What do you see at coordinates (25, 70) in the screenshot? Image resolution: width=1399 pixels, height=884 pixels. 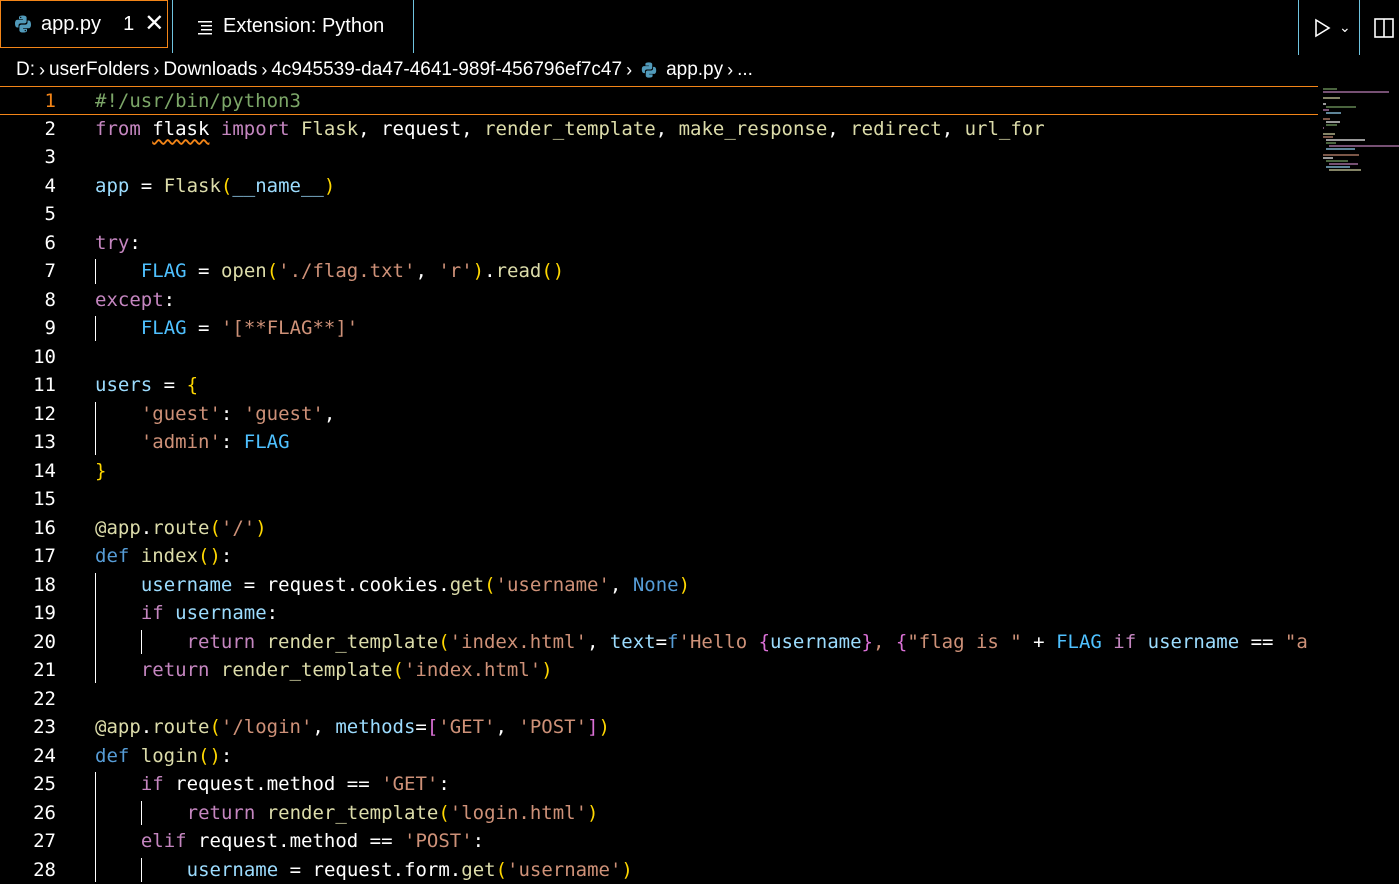 I see `breadcrumb-item: D:` at bounding box center [25, 70].